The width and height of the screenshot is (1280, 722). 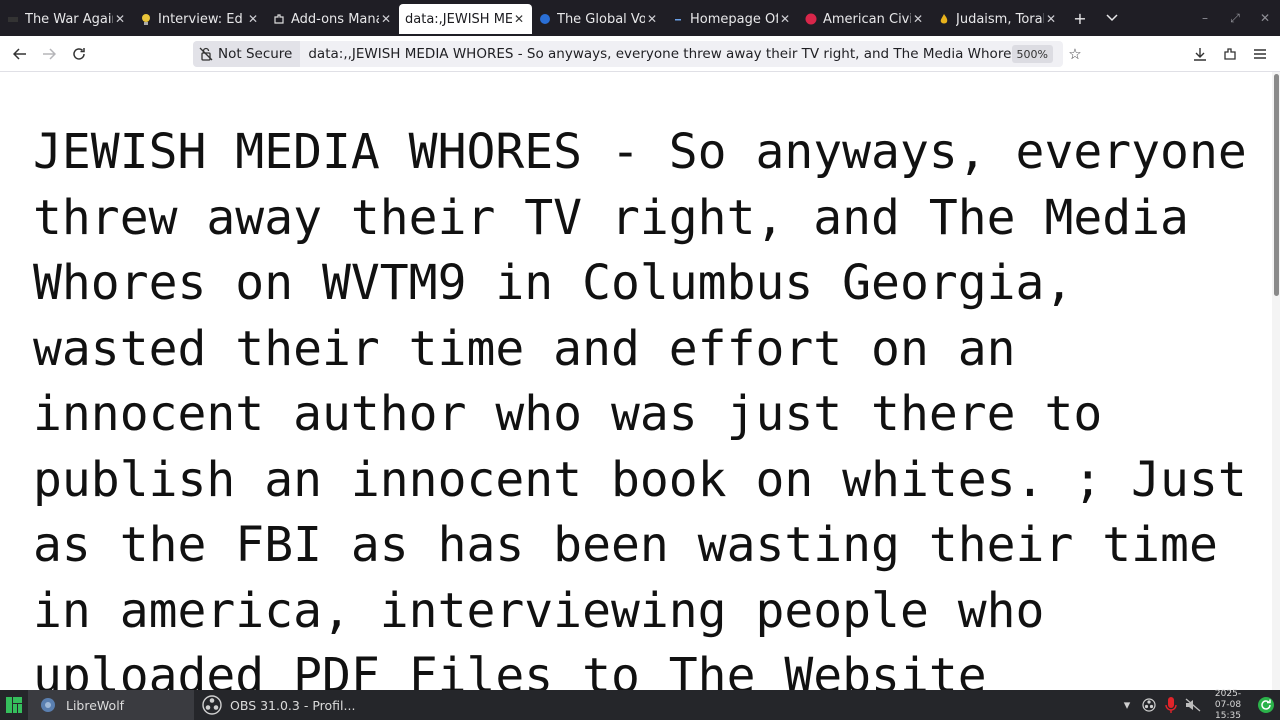 I want to click on download-icon, so click(x=1200, y=54).